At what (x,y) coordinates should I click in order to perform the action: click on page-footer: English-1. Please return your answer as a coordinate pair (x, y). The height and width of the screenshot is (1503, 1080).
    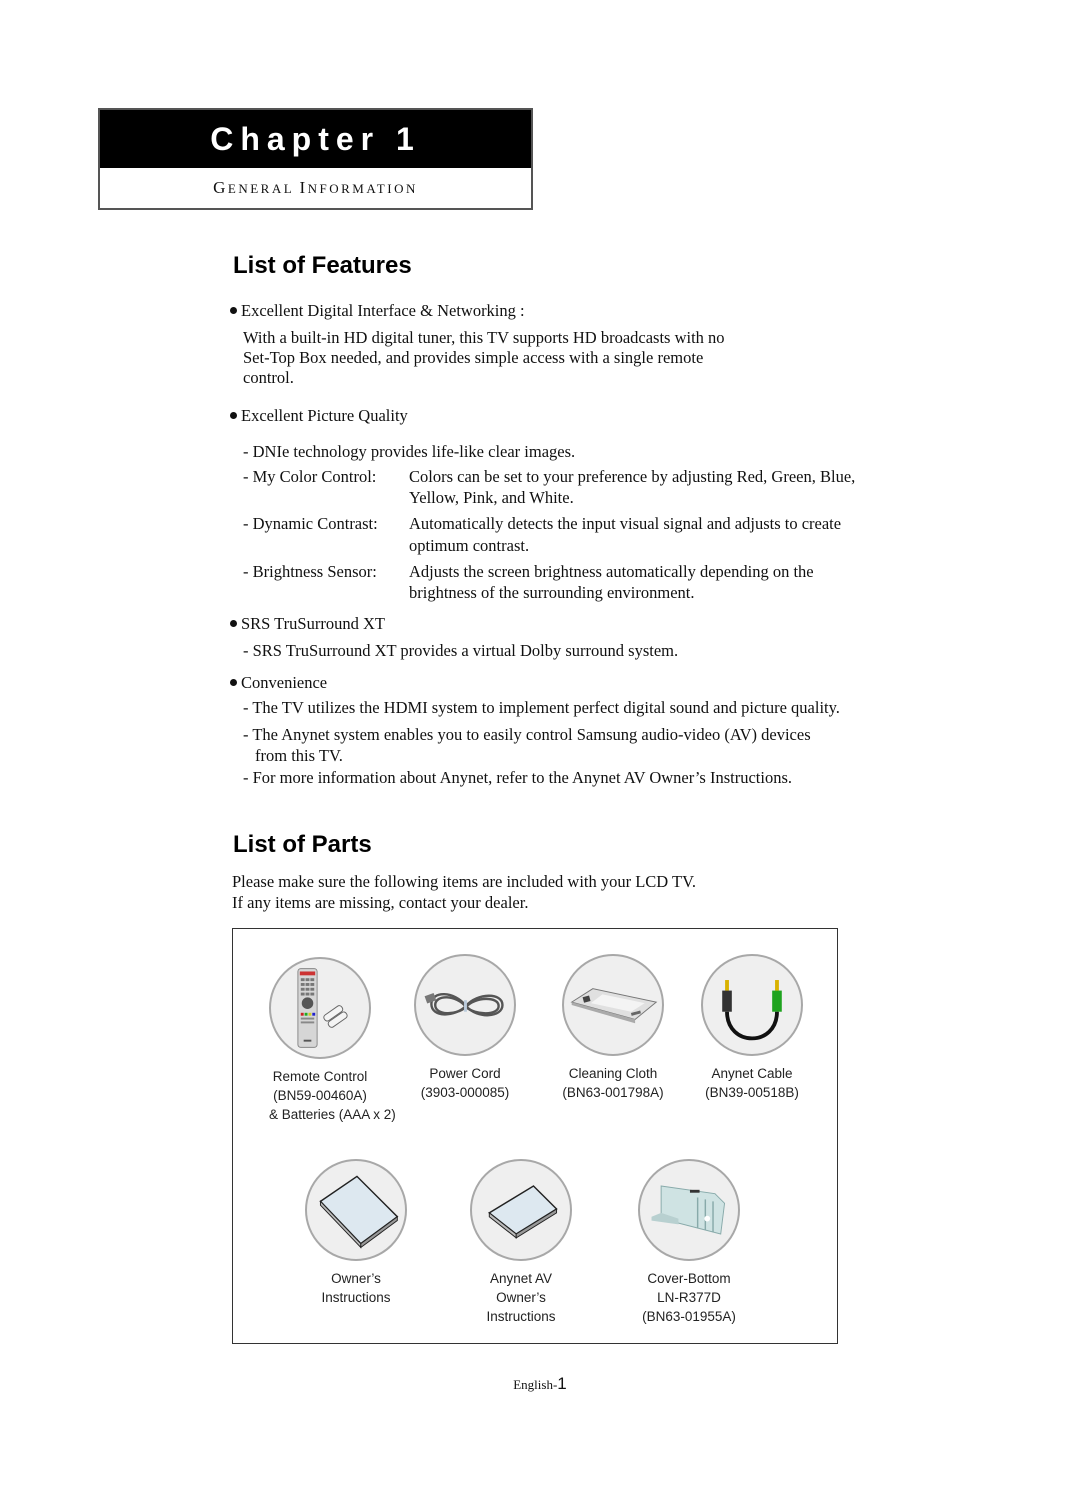
    Looking at the image, I should click on (540, 1384).